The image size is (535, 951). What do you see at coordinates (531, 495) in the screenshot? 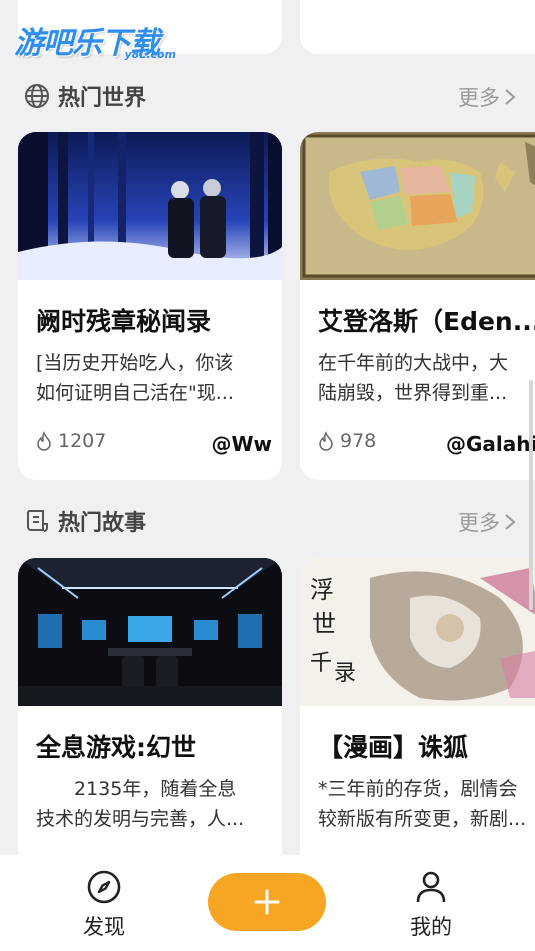
I see `scrollbar-thumb` at bounding box center [531, 495].